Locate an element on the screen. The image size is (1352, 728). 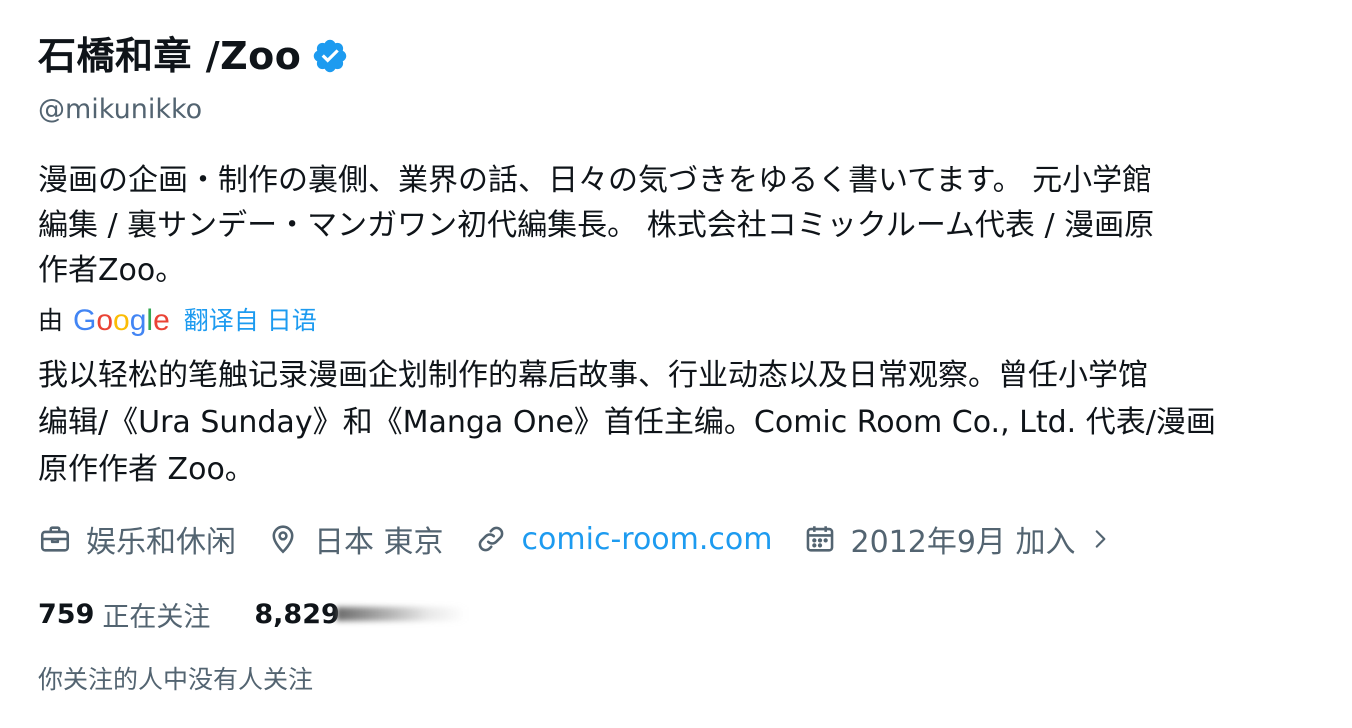
joined-item: 2012年9月 加入 is located at coordinates (965, 539).